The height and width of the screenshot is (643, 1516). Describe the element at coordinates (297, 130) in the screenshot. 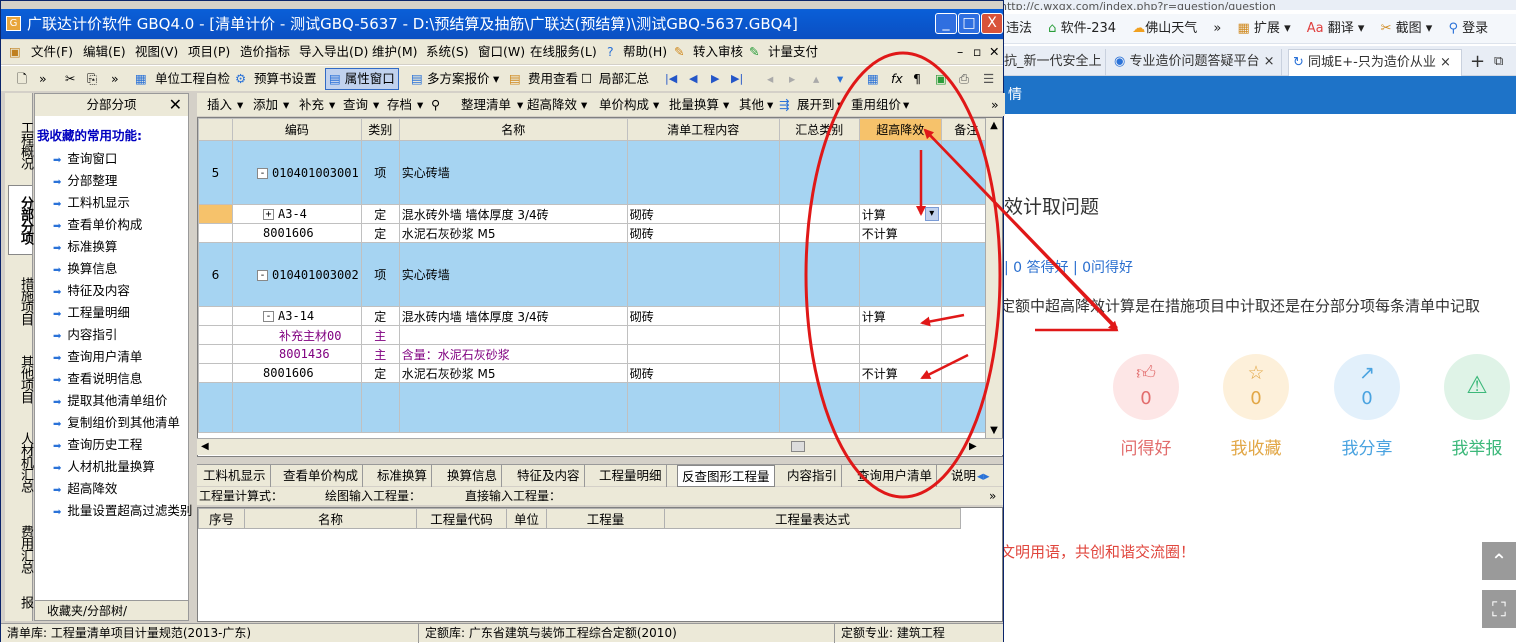

I see `col-header-code: 编码` at that location.